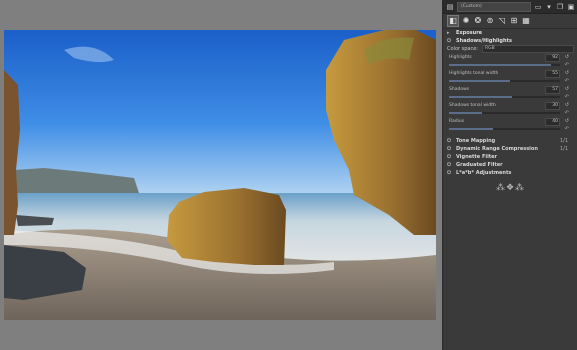 This screenshot has height=350, width=577. Describe the element at coordinates (453, 21) in the screenshot. I see `exposure-tab-icon: ◧` at that location.